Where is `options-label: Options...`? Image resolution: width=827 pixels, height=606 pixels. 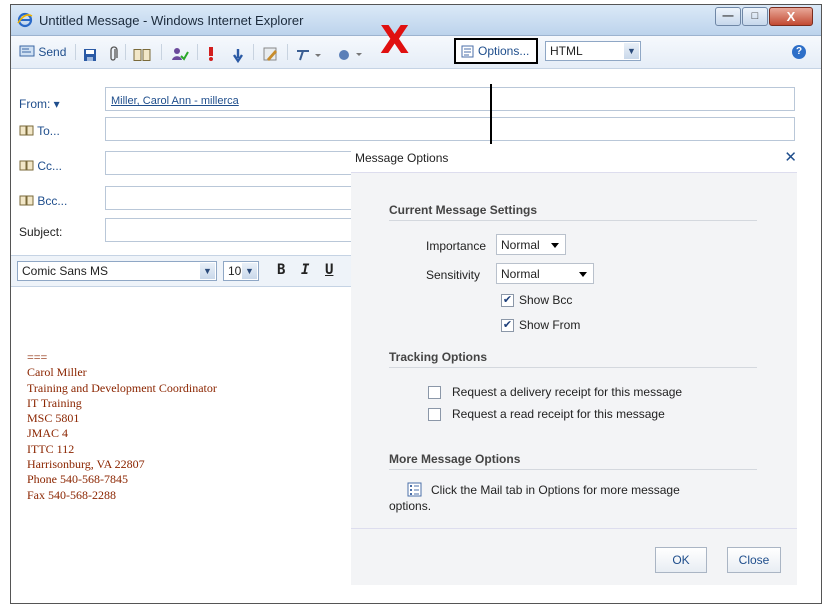
options-label: Options... is located at coordinates (504, 51).